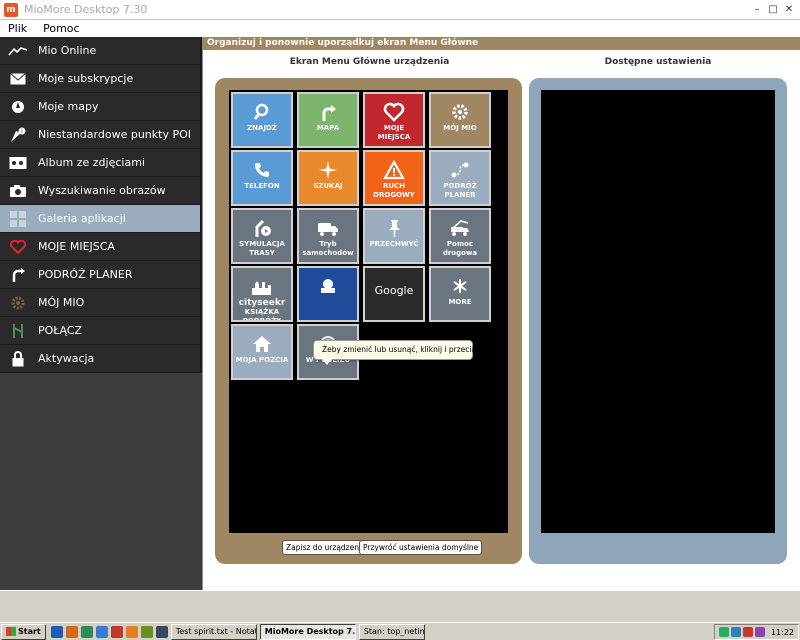 The height and width of the screenshot is (640, 800). What do you see at coordinates (82, 218) in the screenshot?
I see `sidebar-item-label: Galeria aplikacji` at bounding box center [82, 218].